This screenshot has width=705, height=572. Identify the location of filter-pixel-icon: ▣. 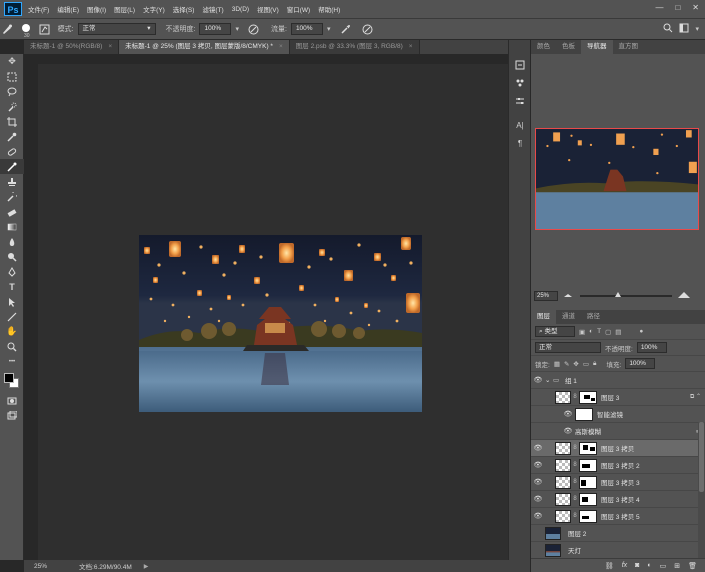
(582, 332).